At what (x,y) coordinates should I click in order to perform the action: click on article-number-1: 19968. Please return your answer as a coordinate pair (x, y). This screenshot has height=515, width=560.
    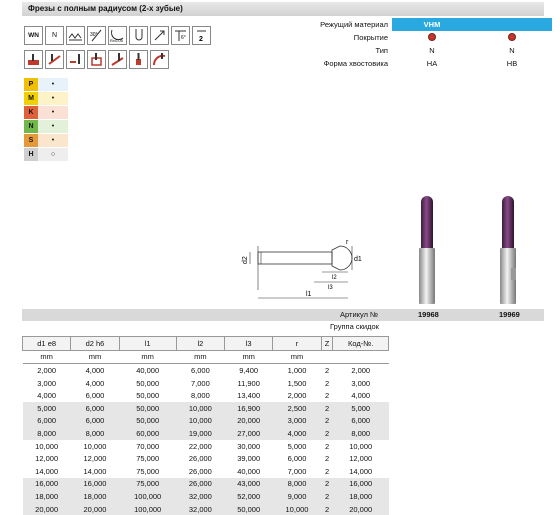
    Looking at the image, I should click on (428, 314).